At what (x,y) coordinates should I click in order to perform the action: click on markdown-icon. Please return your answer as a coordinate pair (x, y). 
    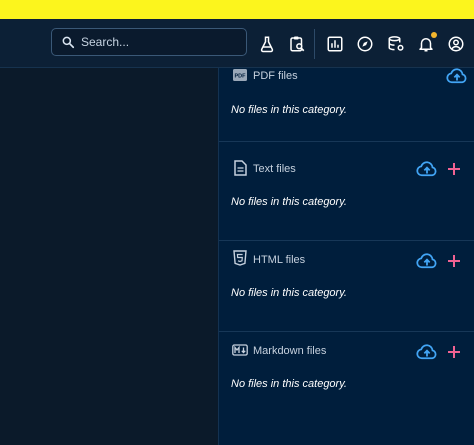
    Looking at the image, I should click on (240, 350).